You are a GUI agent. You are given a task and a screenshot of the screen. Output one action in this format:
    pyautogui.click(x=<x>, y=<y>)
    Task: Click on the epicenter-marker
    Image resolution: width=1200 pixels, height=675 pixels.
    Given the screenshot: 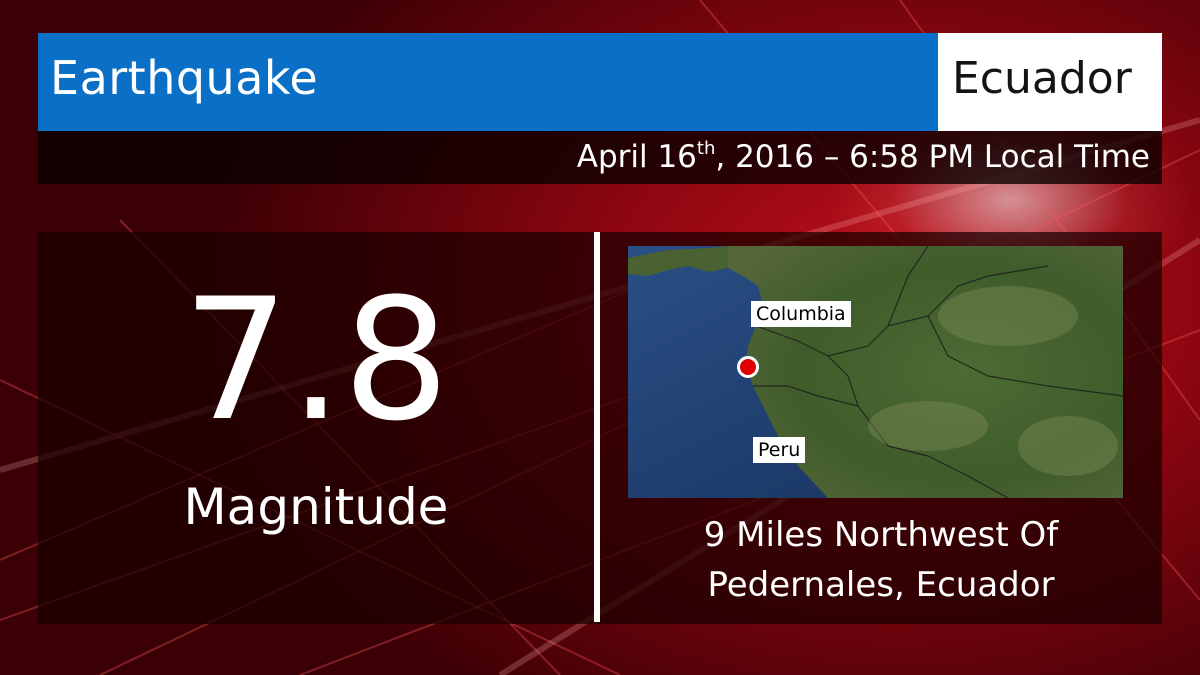 What is the action you would take?
    pyautogui.click(x=748, y=367)
    